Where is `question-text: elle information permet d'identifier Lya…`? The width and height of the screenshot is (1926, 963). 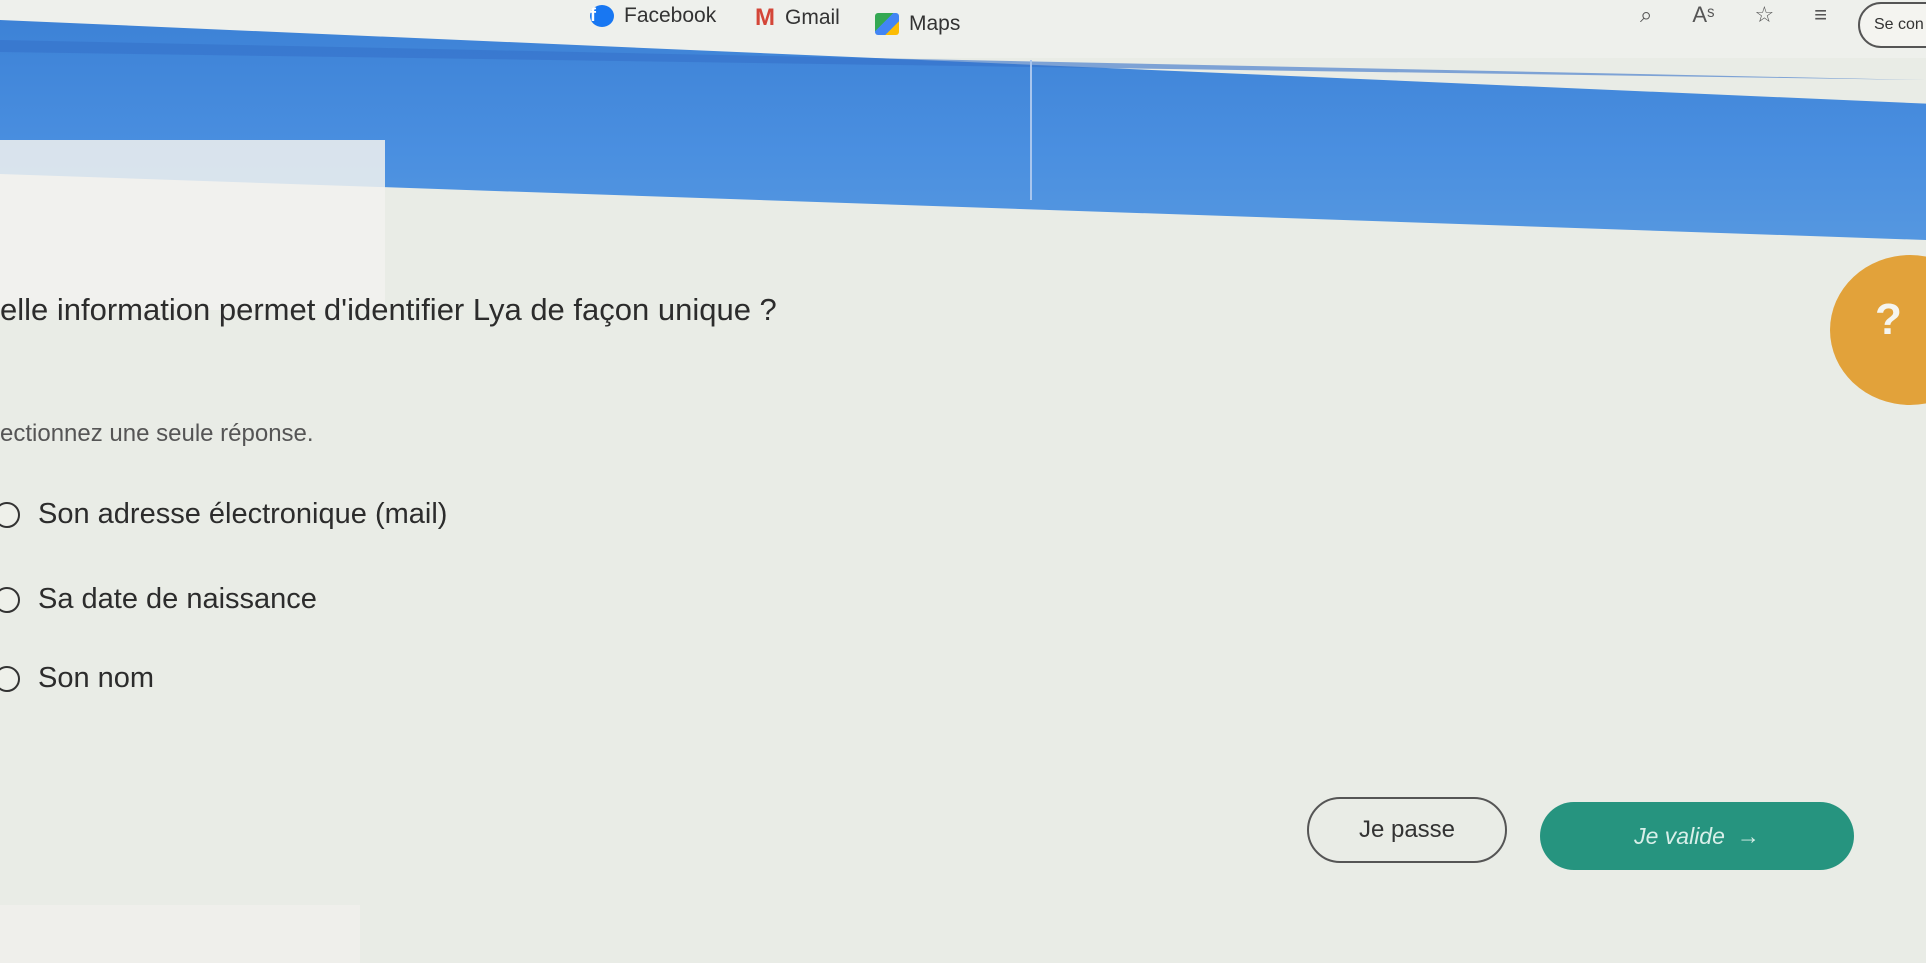 question-text: elle information permet d'identifier Lya… is located at coordinates (388, 309).